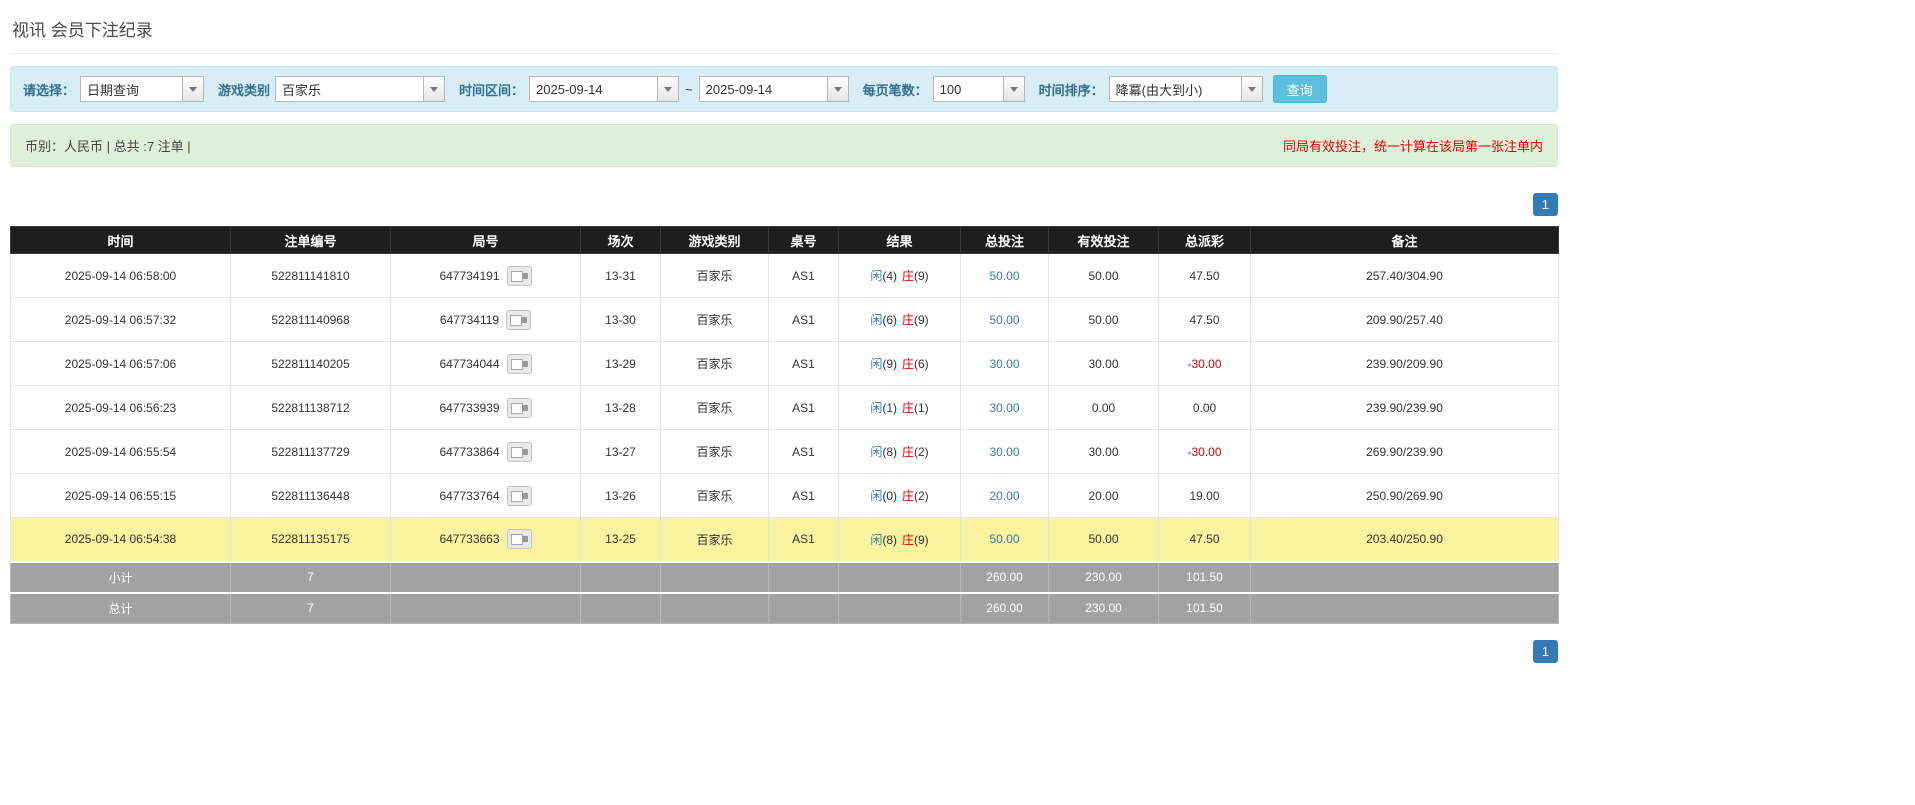 This screenshot has height=805, width=1915. Describe the element at coordinates (485, 240) in the screenshot. I see `col-round-id: 局号` at that location.